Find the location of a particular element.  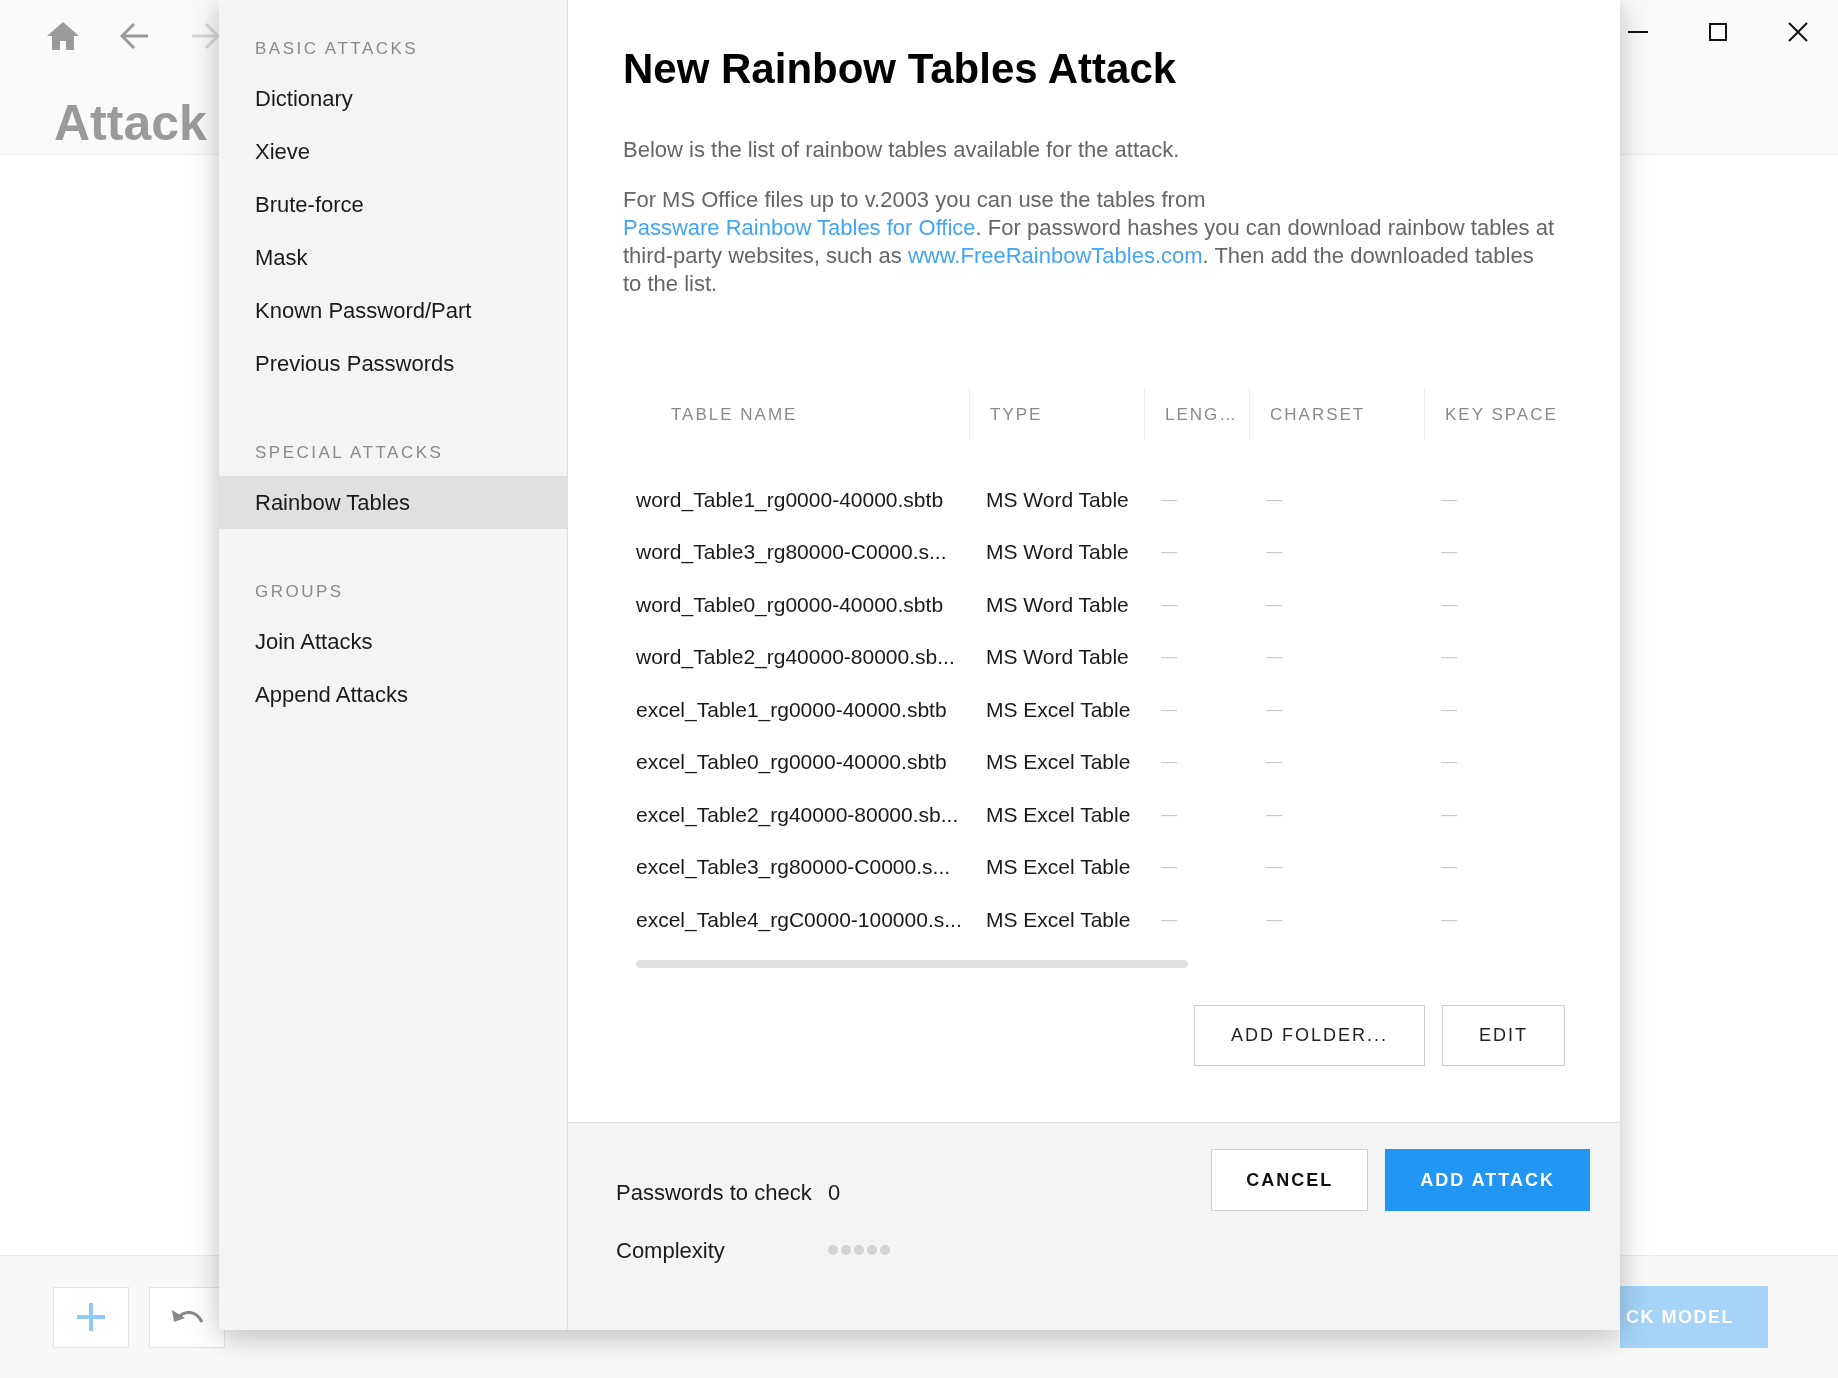

sidebar-item: Mask is located at coordinates (393, 257).